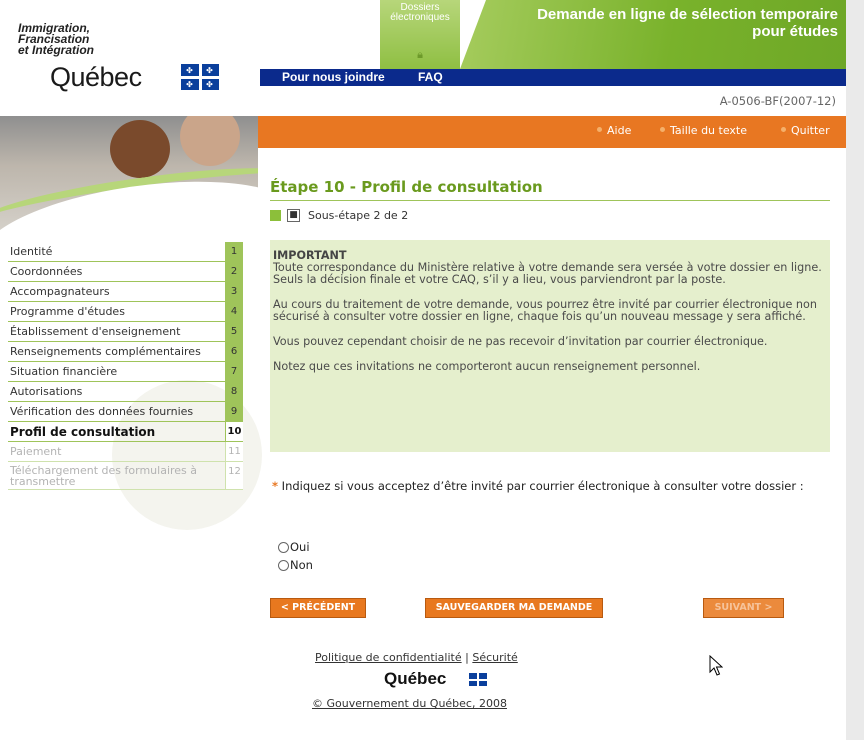  What do you see at coordinates (46, 271) in the screenshot?
I see `sidebar-item-label: Coordonnées` at bounding box center [46, 271].